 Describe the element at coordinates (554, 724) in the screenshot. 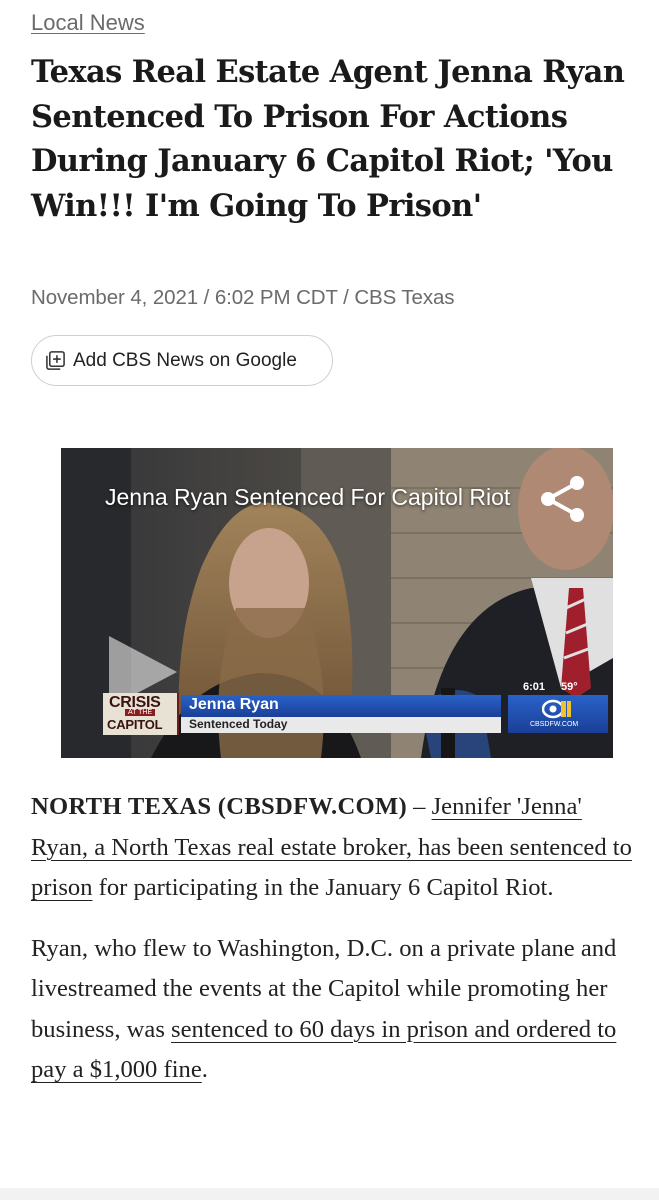

I see `station-site: CBSDFW.COM` at that location.